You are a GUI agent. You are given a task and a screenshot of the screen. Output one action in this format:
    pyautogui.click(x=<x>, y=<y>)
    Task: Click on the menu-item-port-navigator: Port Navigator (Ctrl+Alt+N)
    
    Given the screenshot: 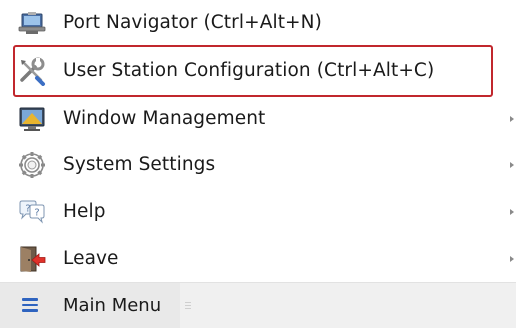 What is the action you would take?
    pyautogui.click(x=258, y=23)
    